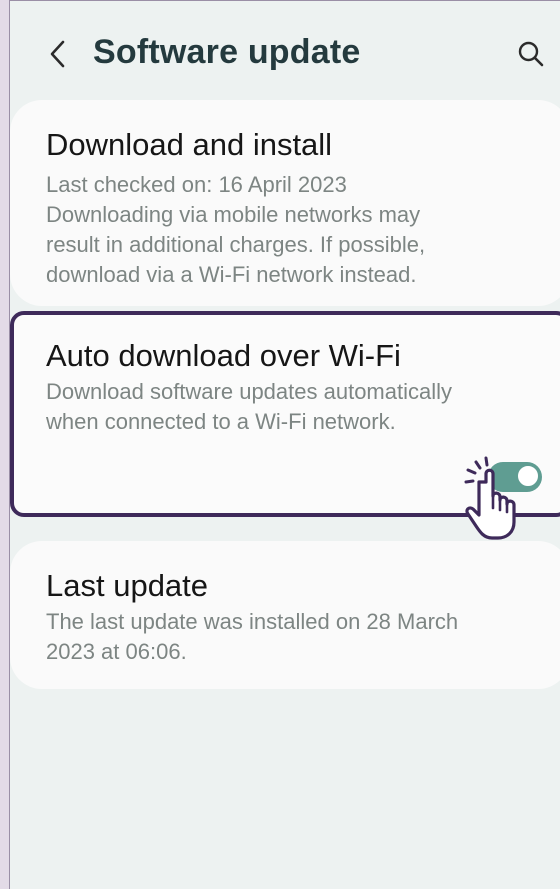 The width and height of the screenshot is (560, 889). I want to click on page-title: Software update, so click(227, 52).